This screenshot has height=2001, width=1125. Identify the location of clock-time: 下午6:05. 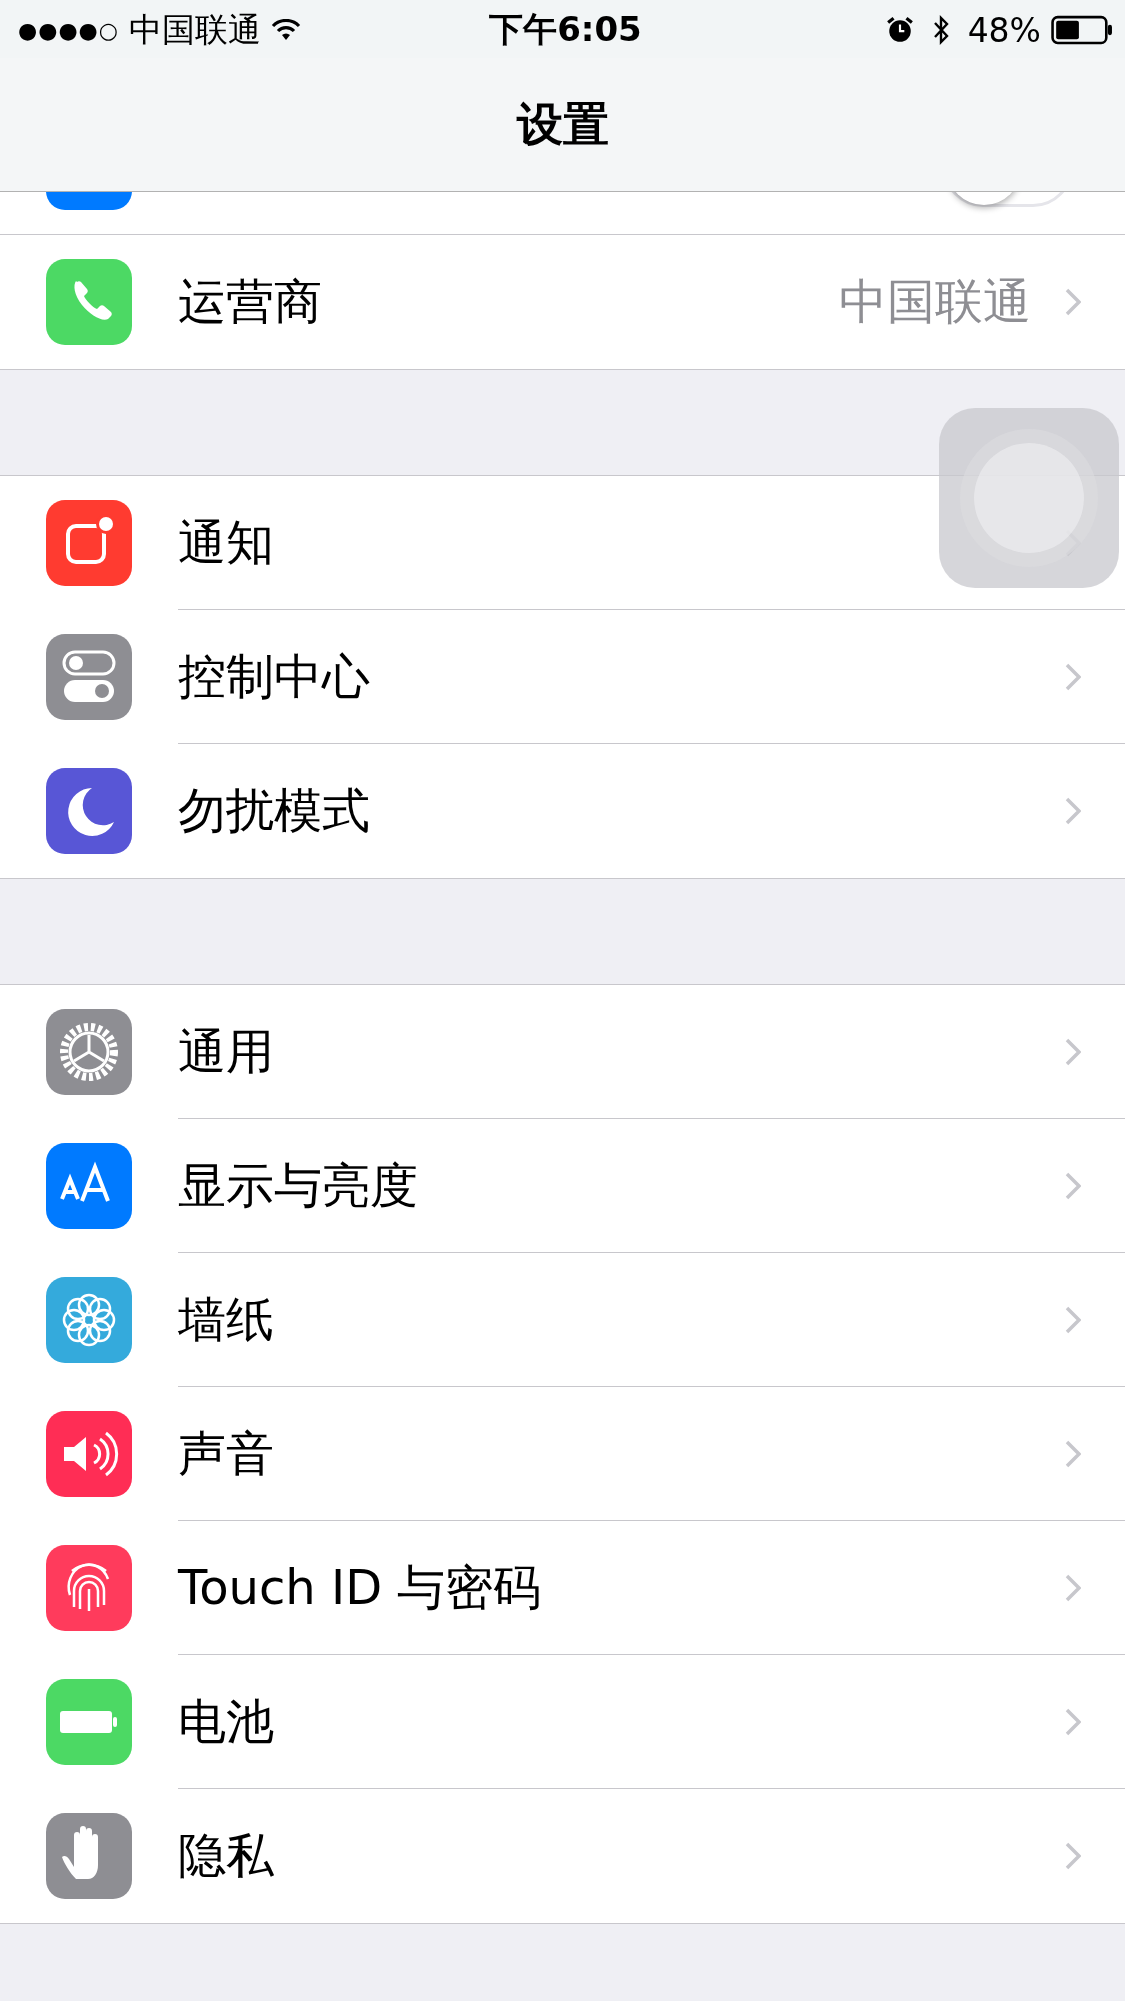
(565, 29).